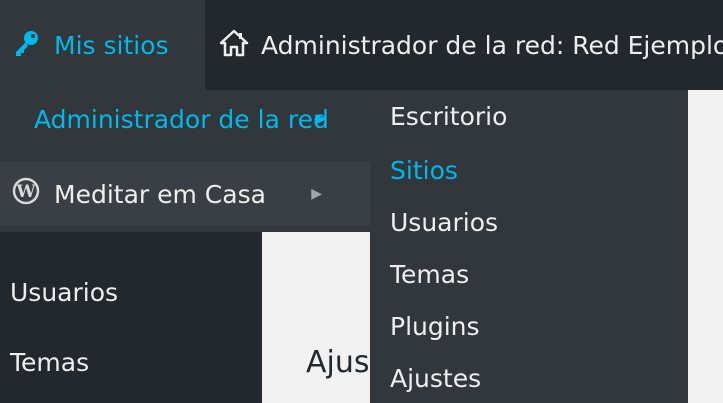  I want to click on dropdown-item-site: W Meditar em Casa ▶, so click(186, 194).